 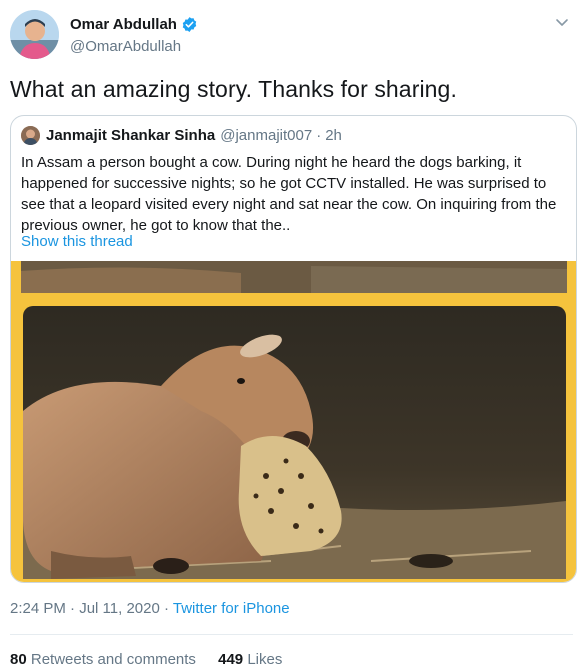 What do you see at coordinates (231, 608) in the screenshot?
I see `tweet-source-link: Twitter for iPhone` at bounding box center [231, 608].